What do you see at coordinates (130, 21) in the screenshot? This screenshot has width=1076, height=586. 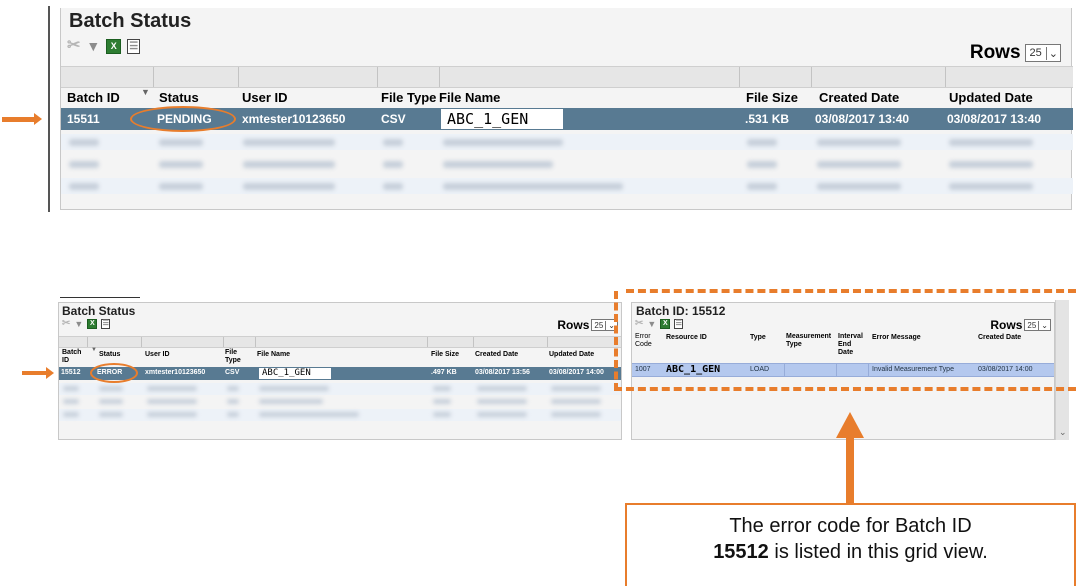 I see `top-panel-title: Batch Status` at bounding box center [130, 21].